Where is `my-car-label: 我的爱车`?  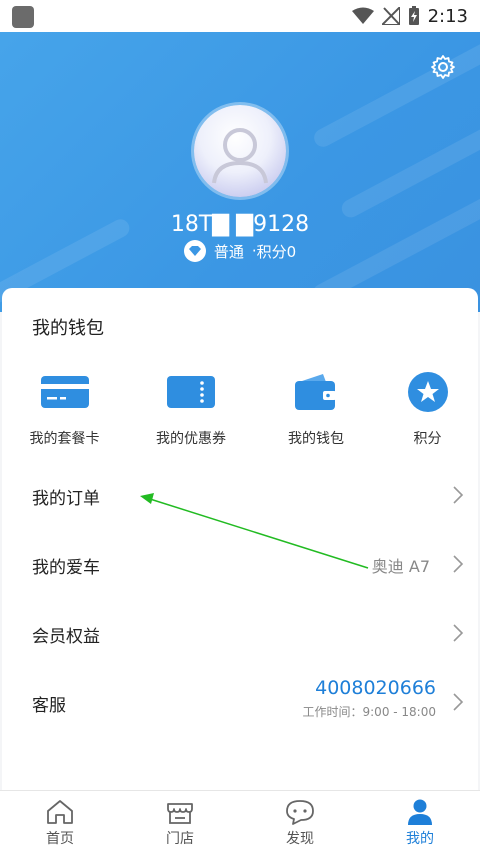 my-car-label: 我的爱车 is located at coordinates (66, 568).